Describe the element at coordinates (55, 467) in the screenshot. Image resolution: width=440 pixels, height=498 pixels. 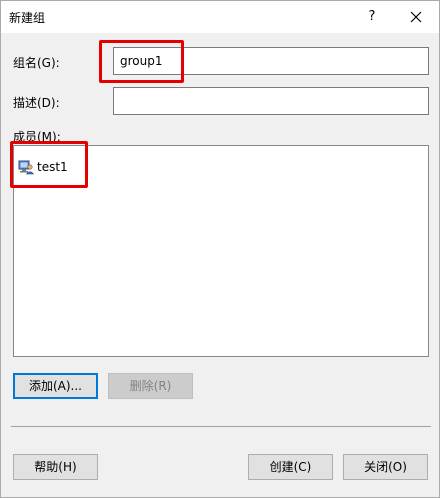
I see `help-button: 帮助(H)` at that location.